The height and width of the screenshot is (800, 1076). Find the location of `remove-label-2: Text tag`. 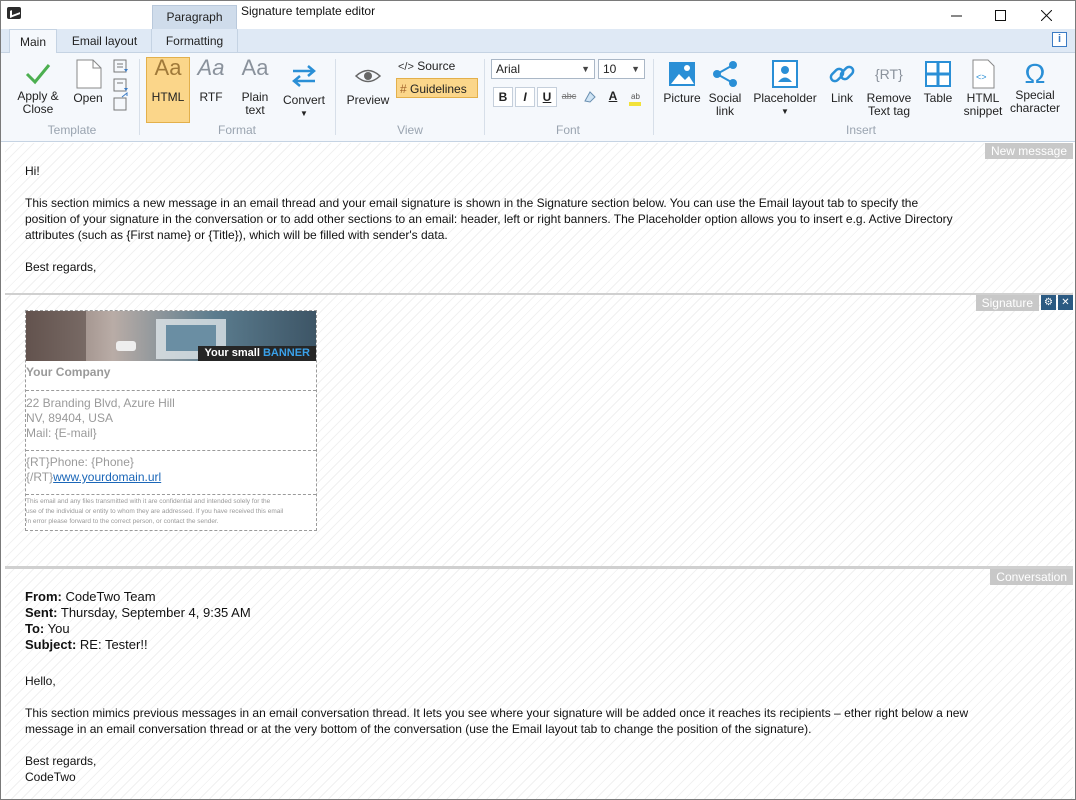

remove-label-2: Text tag is located at coordinates (889, 111).